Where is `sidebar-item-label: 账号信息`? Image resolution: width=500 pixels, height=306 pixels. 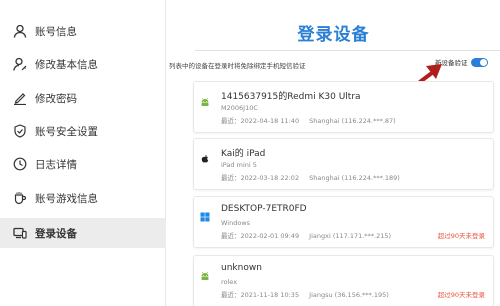
sidebar-item-label: 账号信息 is located at coordinates (56, 31).